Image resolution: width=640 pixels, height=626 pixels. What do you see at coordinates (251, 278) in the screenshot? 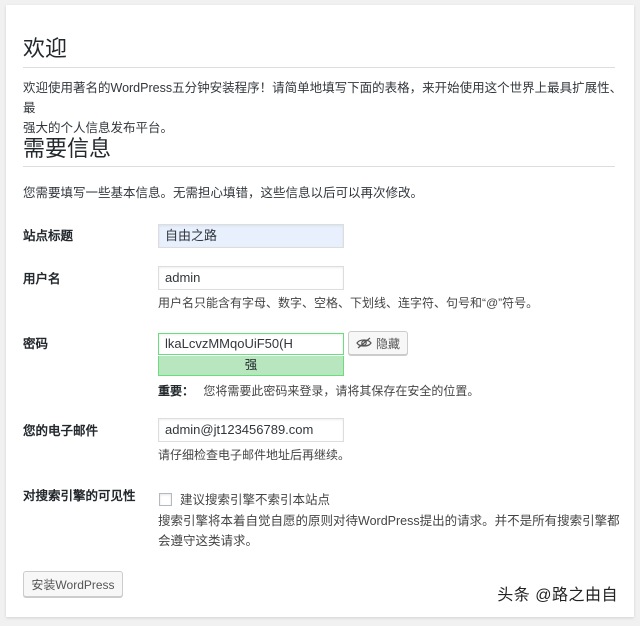
I see `username-input: admin` at bounding box center [251, 278].